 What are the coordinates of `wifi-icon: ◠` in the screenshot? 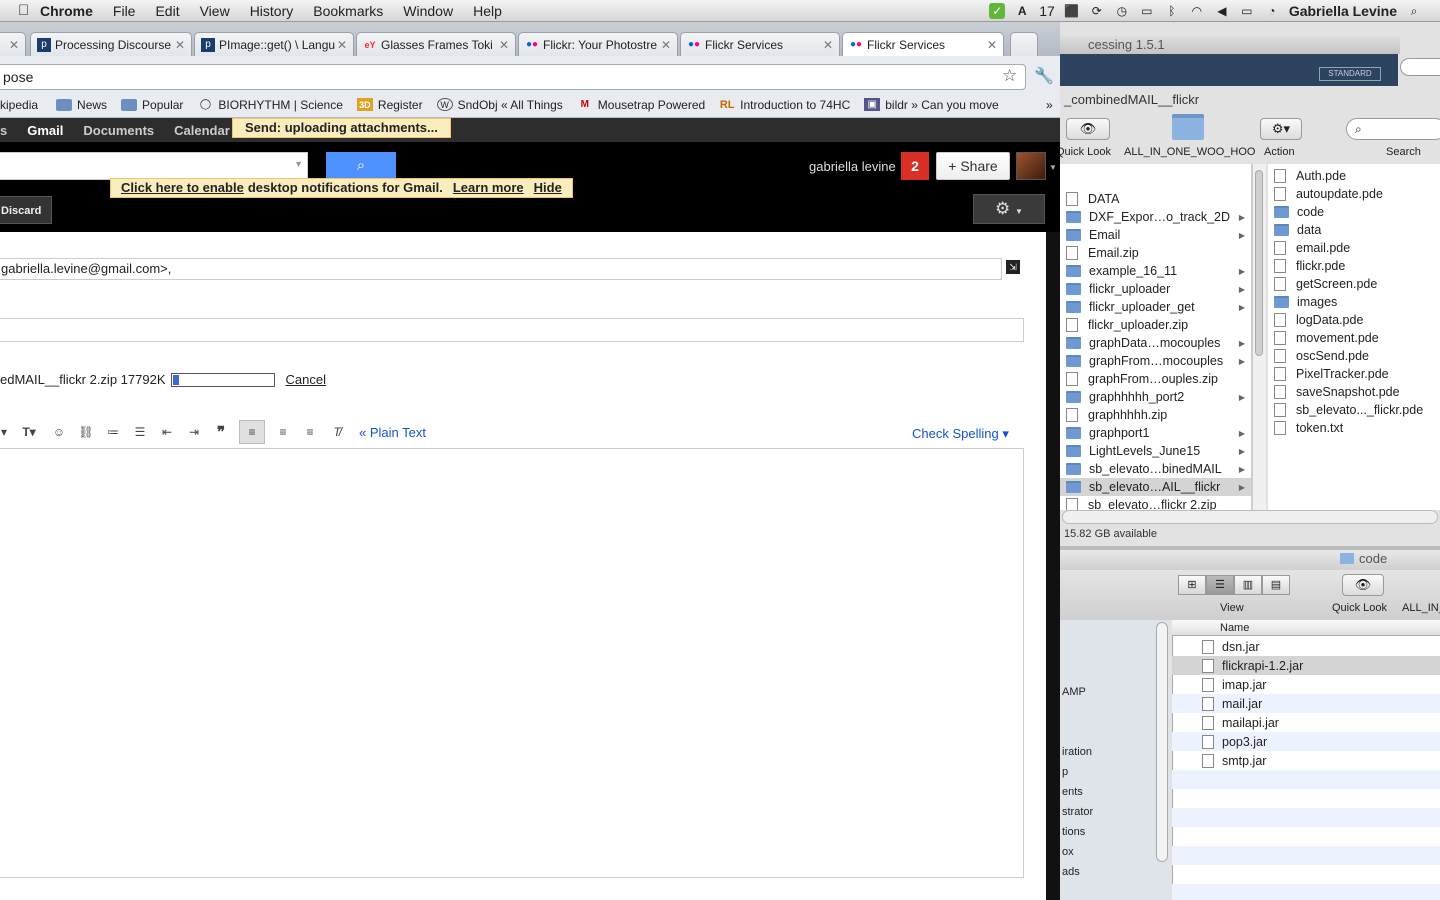 It's located at (1197, 11).